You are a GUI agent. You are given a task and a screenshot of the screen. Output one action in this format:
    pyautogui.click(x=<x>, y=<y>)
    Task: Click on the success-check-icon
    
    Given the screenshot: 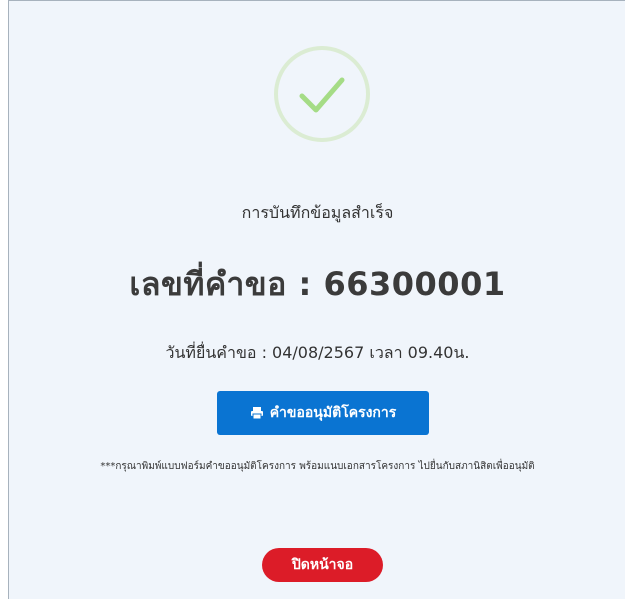 What is the action you would take?
    pyautogui.click(x=322, y=94)
    